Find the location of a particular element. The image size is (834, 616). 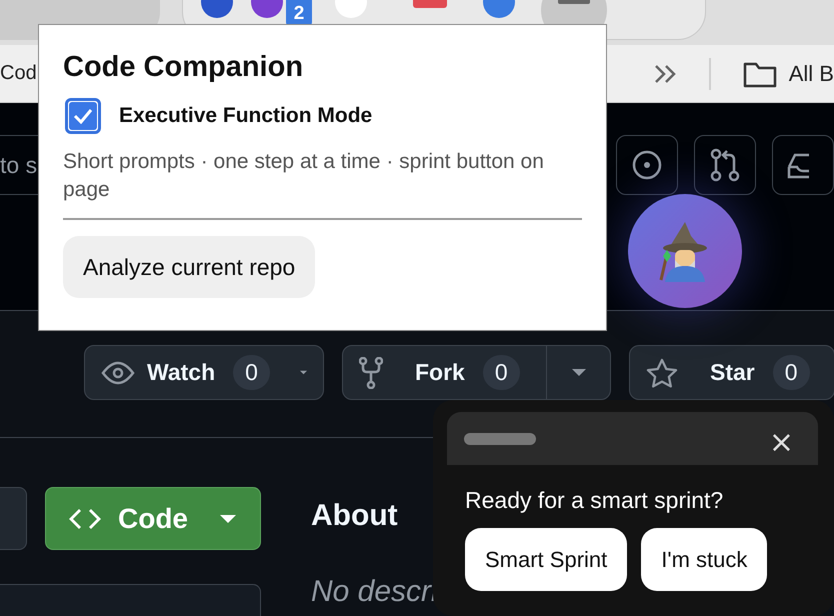

star-icon is located at coordinates (662, 373).